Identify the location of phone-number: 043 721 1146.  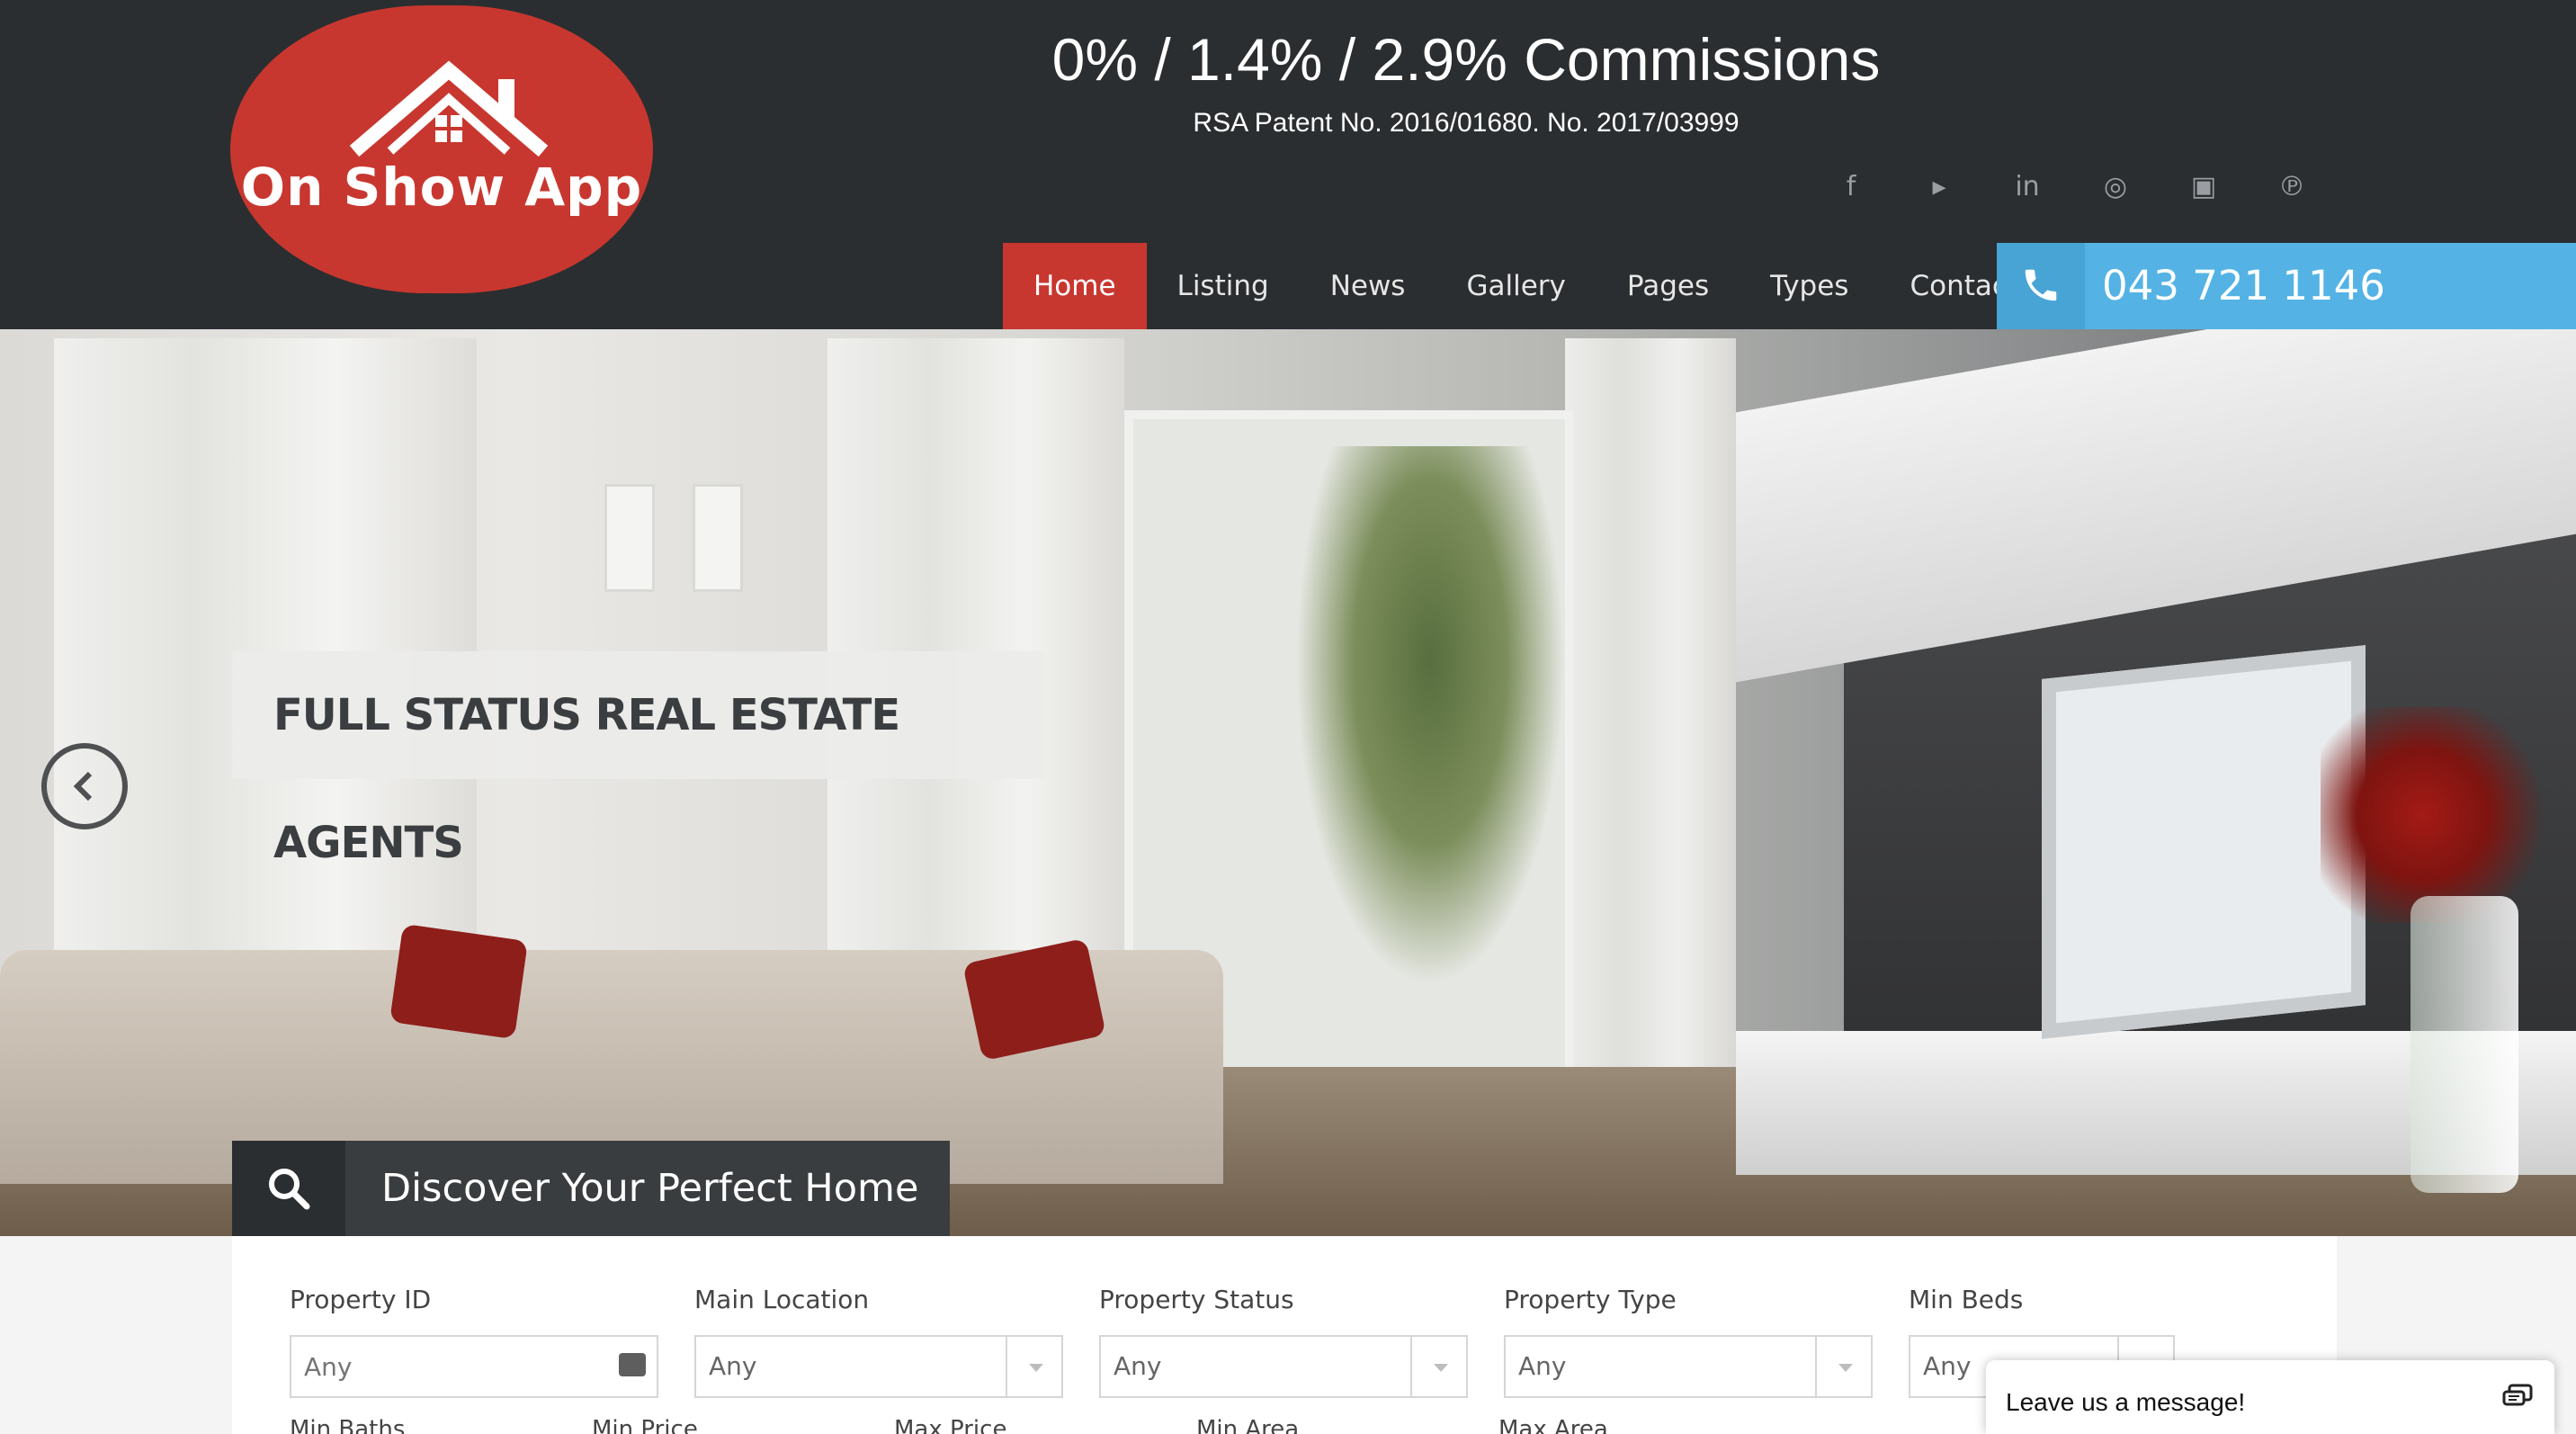
(2243, 286).